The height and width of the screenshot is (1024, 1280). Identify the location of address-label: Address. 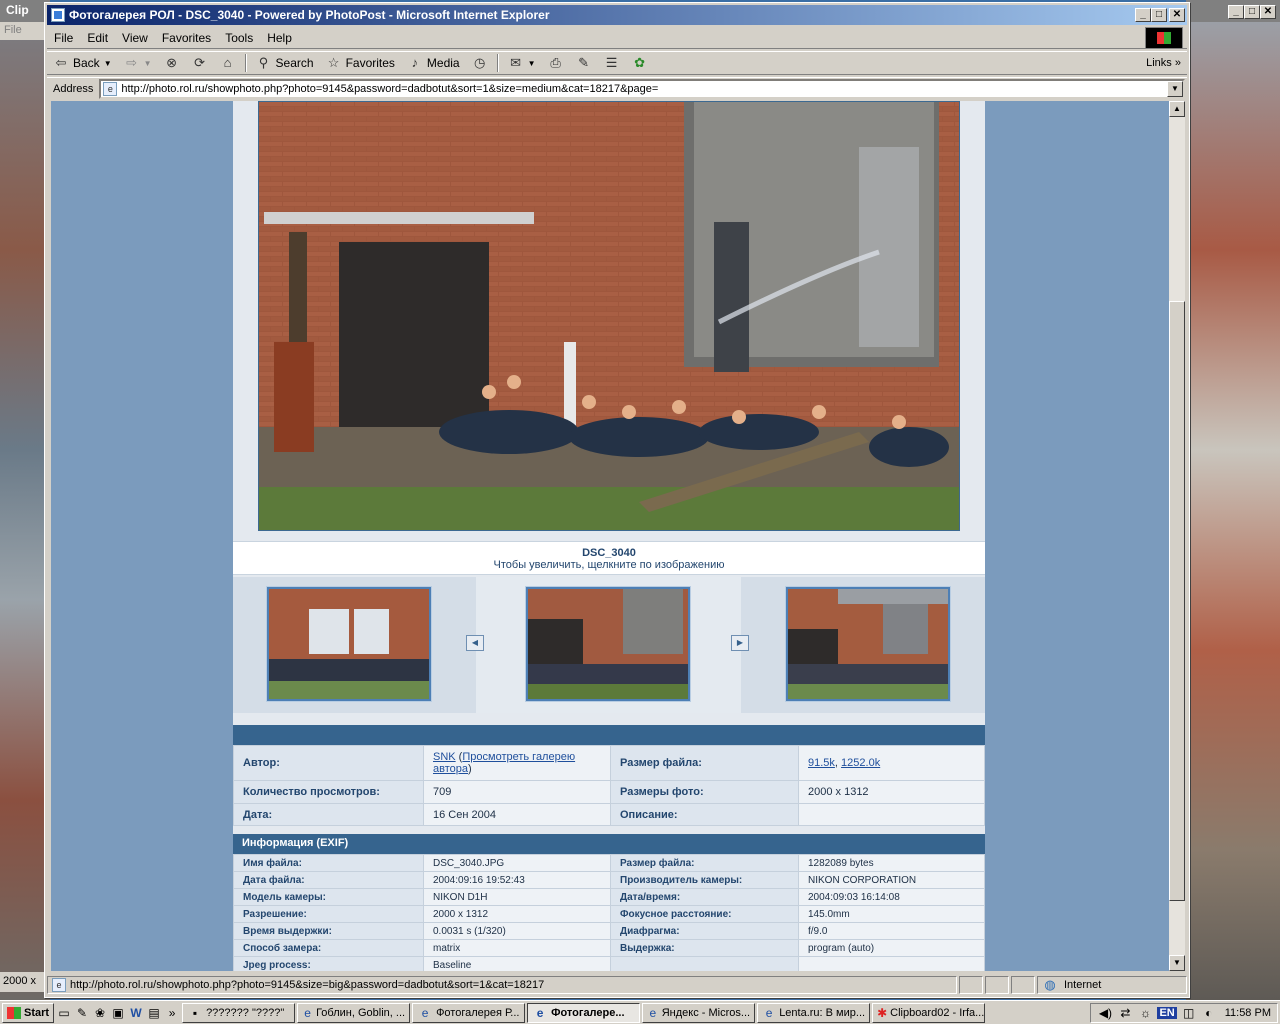
(73, 88).